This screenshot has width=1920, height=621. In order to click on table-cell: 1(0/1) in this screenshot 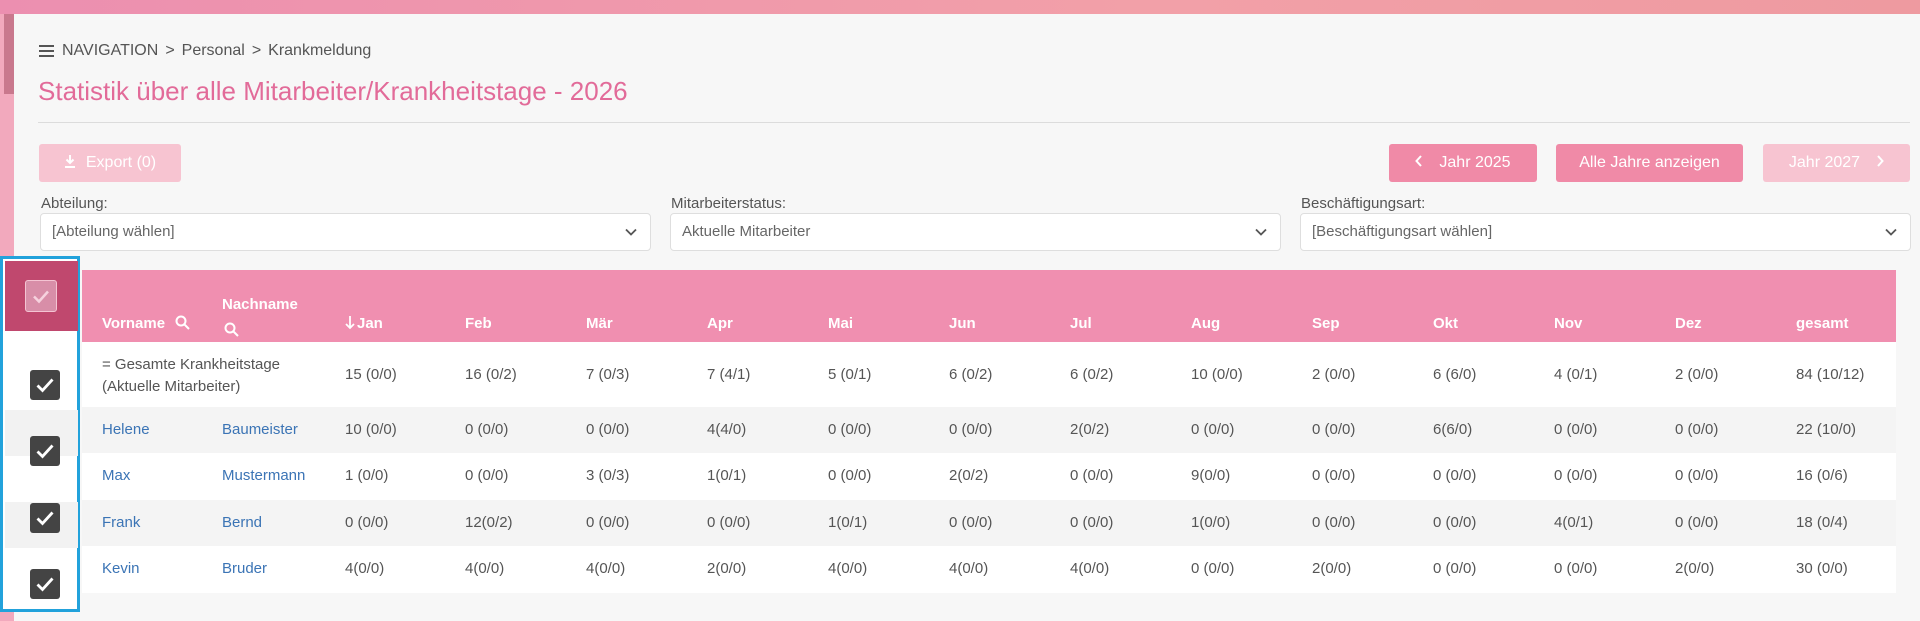, I will do `click(727, 475)`.